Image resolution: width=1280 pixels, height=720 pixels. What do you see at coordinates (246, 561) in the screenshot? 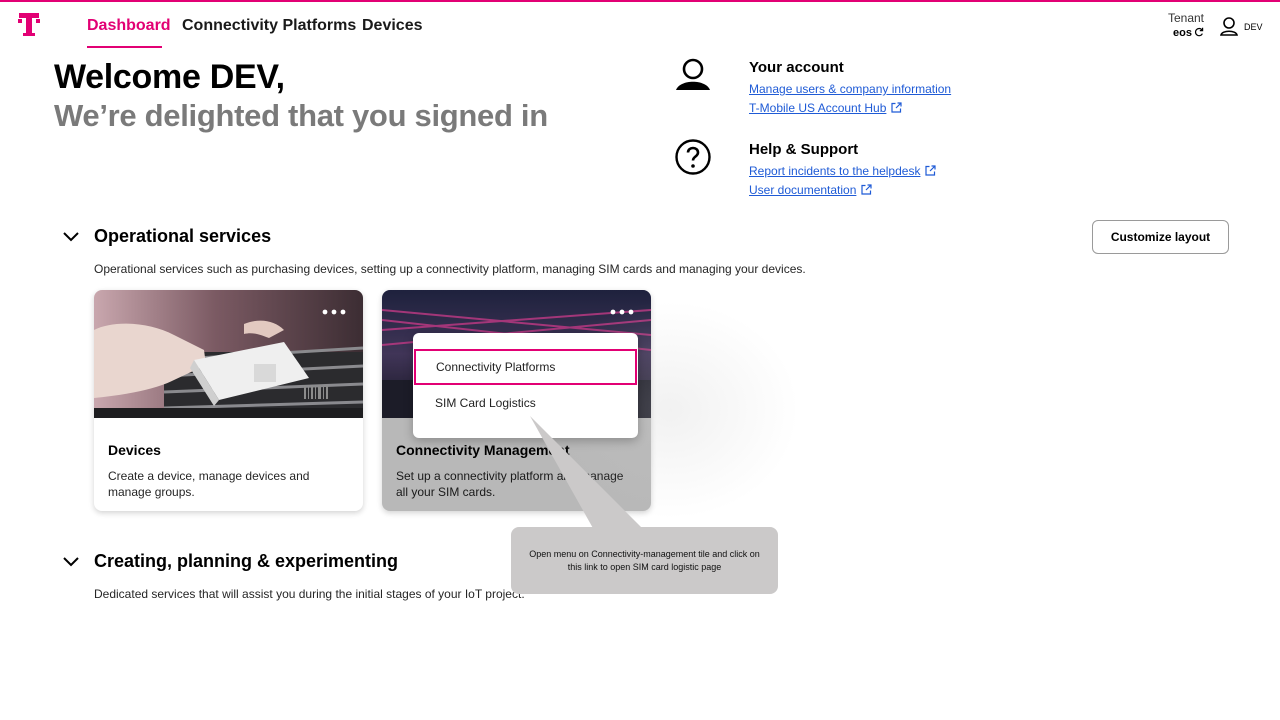
I see `creating-planning-title: Creating, planning & experimenting` at bounding box center [246, 561].